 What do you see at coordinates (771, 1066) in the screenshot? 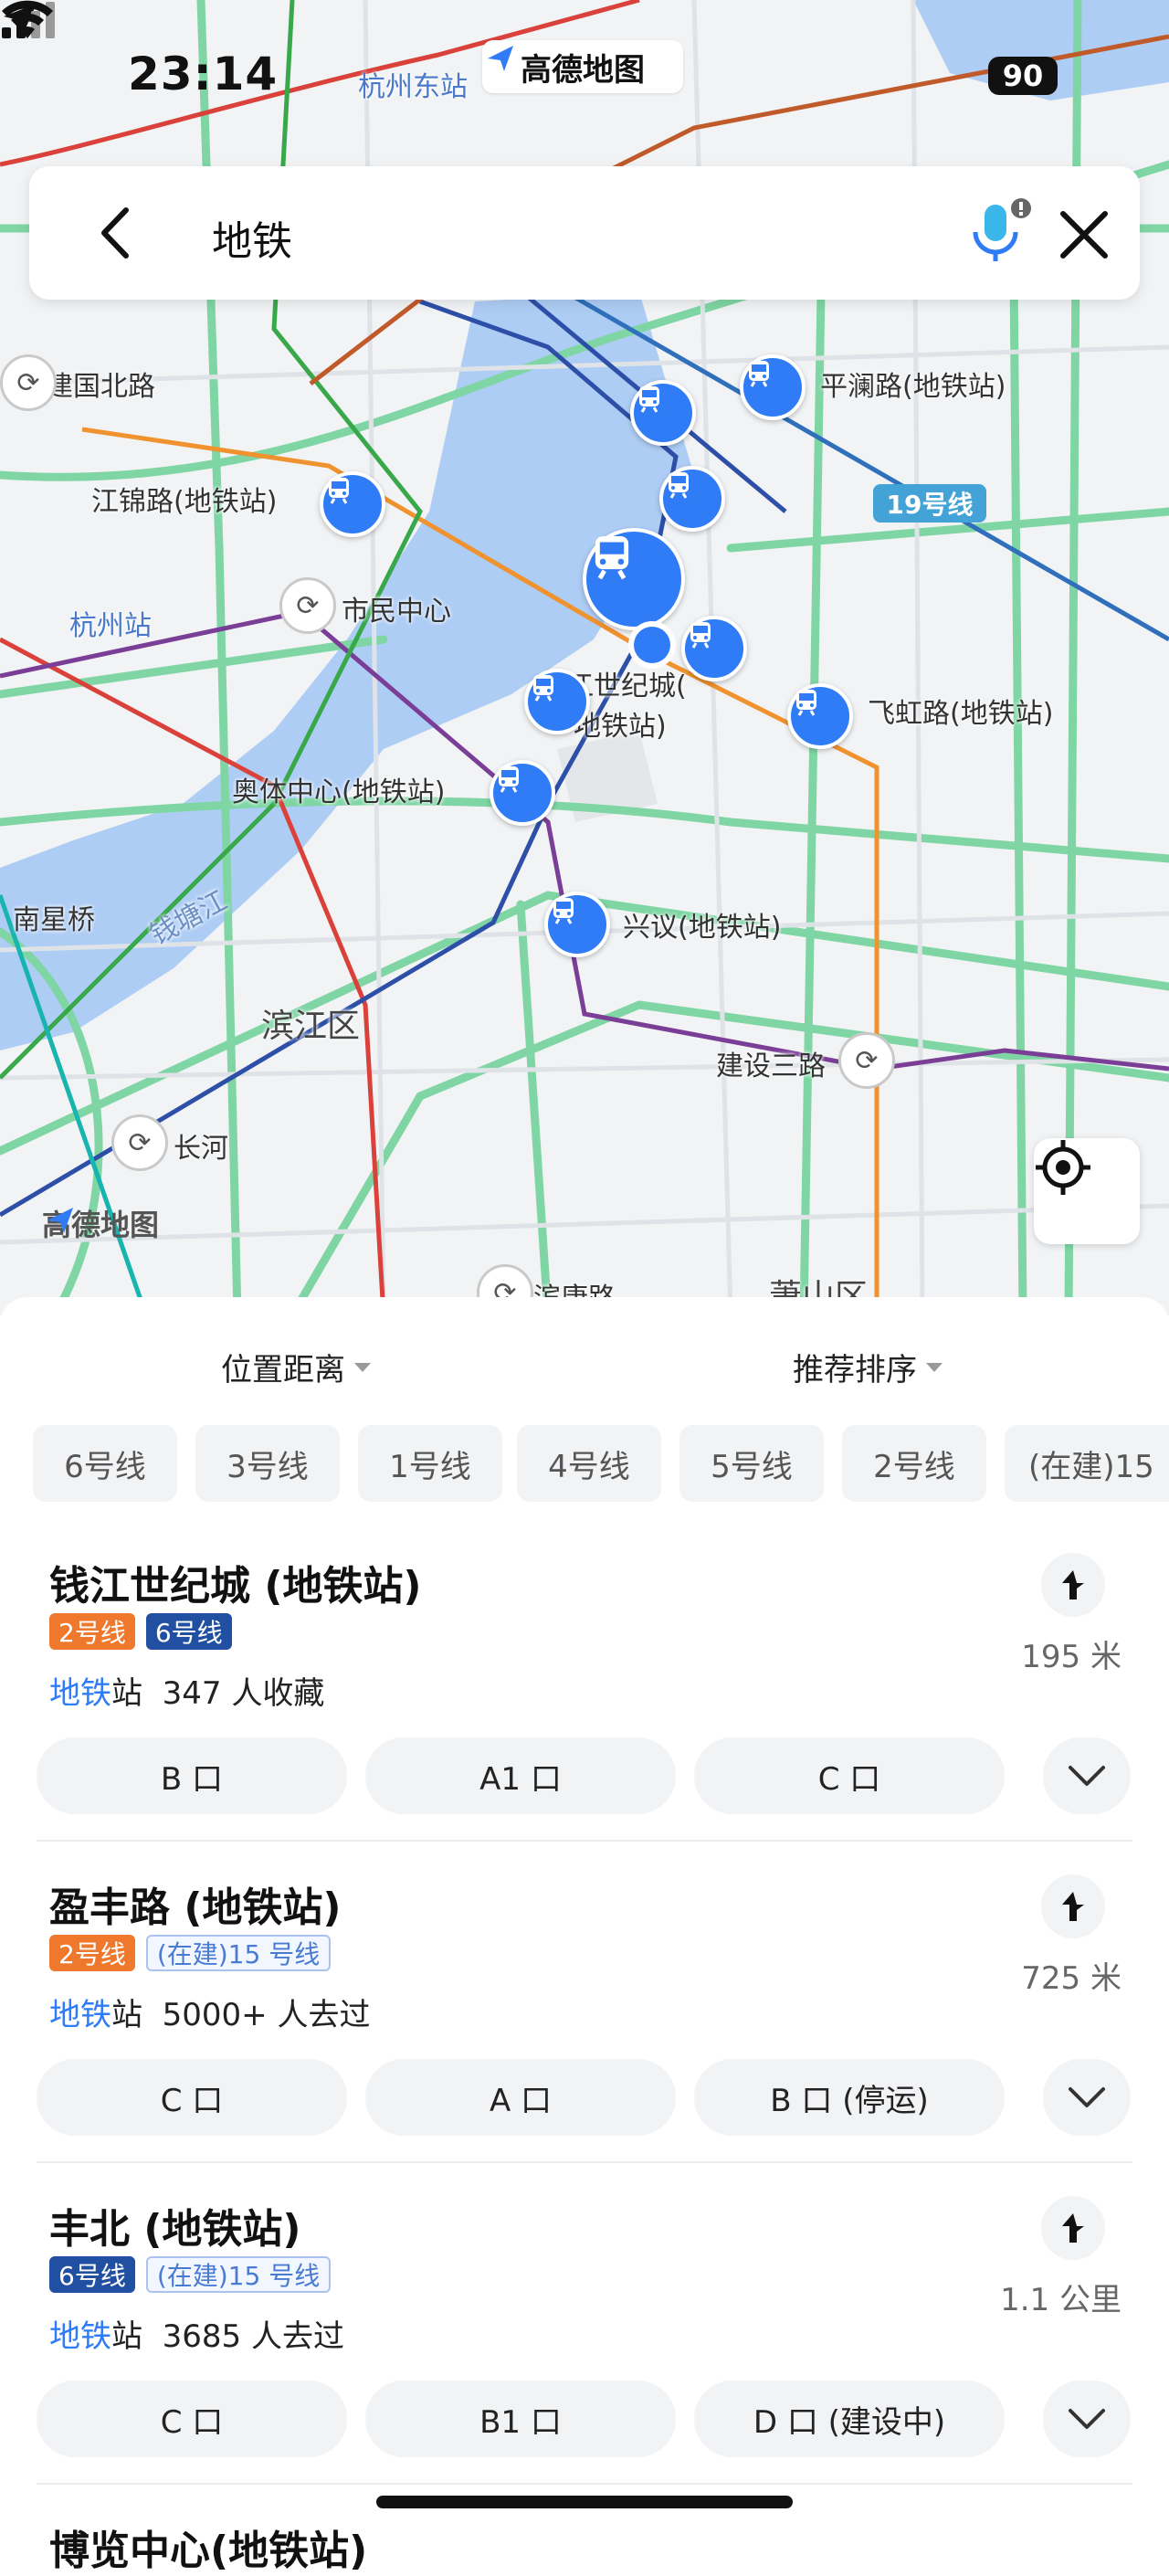
I see `map-label-jianshe3: 建设三路` at bounding box center [771, 1066].